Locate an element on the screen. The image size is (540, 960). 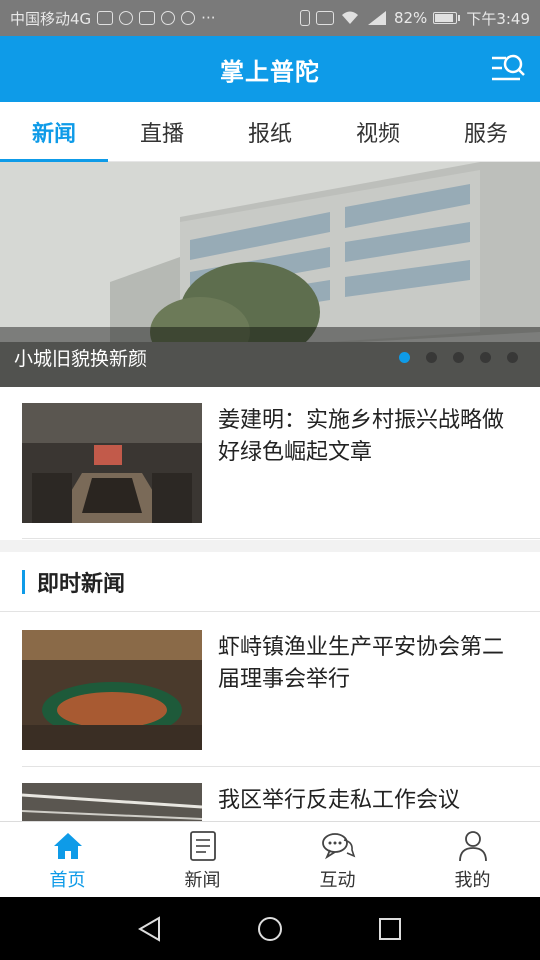
section-accent-bar is located at coordinates (23, 581).